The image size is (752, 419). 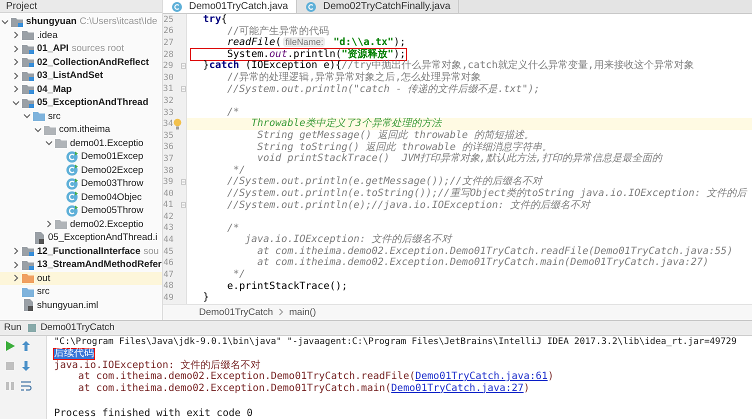 I want to click on code-line: at com.itheima.demo02.Exception.Demo01TryCatch.readFile(Demo01TryCatch.java:55), so click(x=495, y=250).